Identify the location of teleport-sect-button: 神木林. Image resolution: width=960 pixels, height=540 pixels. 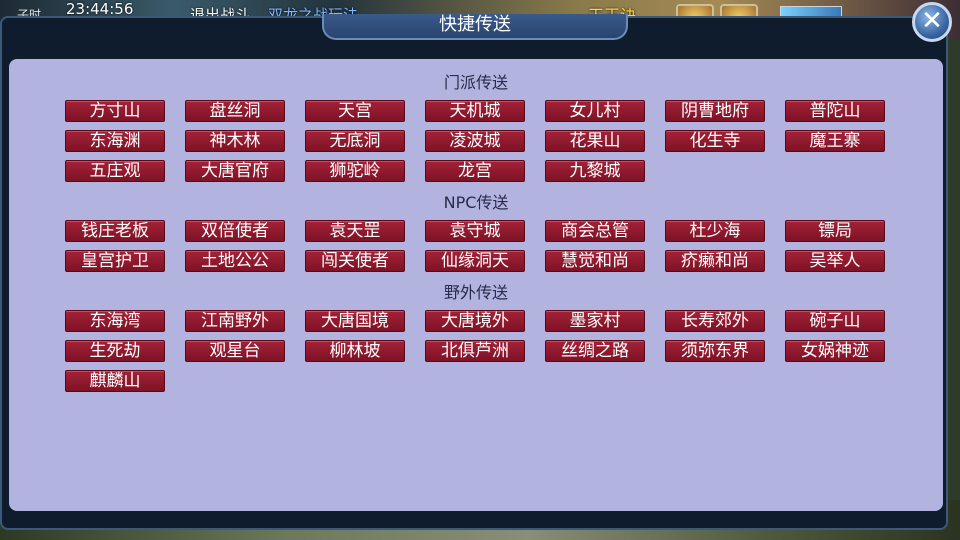
(235, 141).